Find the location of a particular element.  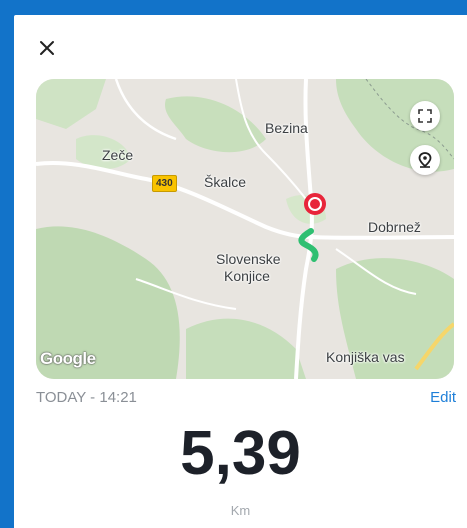

recenter-map-button is located at coordinates (425, 160).